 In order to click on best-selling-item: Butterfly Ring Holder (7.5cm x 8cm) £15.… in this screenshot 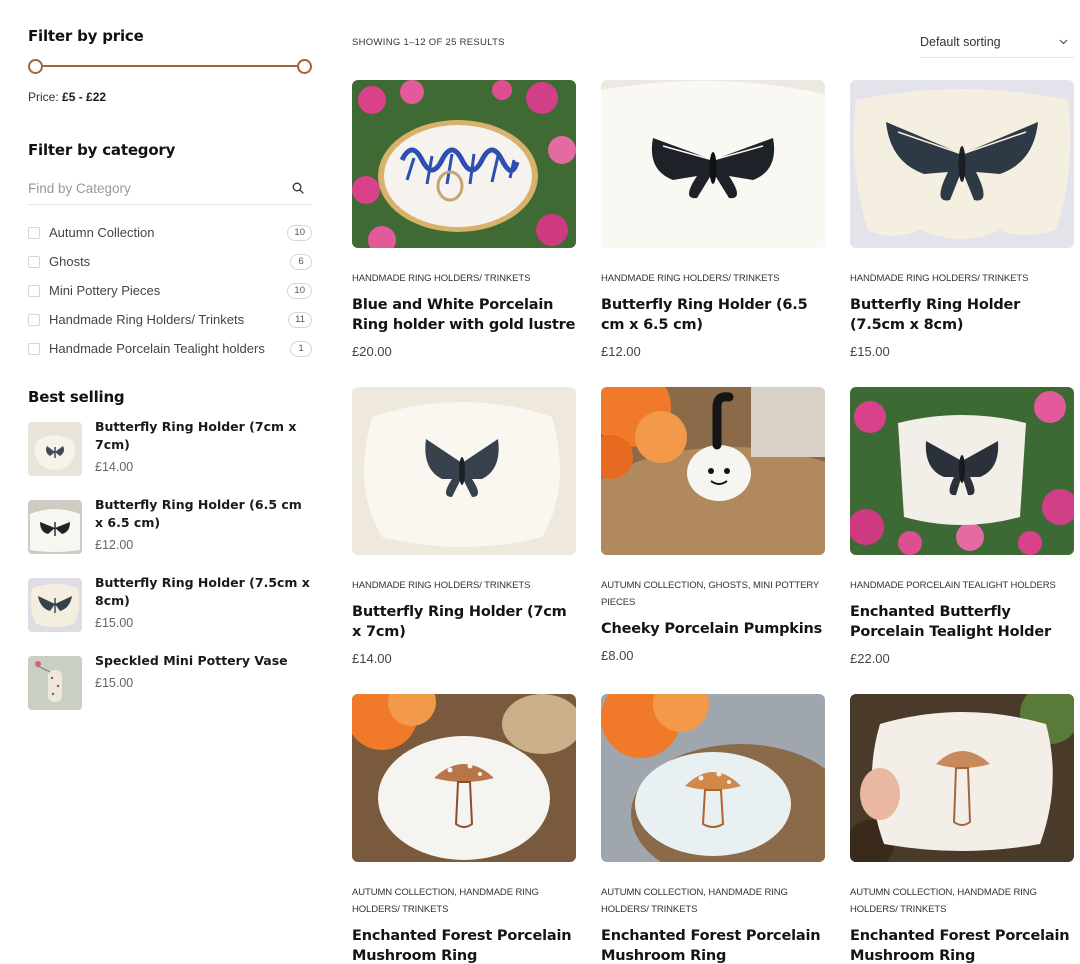, I will do `click(170, 613)`.